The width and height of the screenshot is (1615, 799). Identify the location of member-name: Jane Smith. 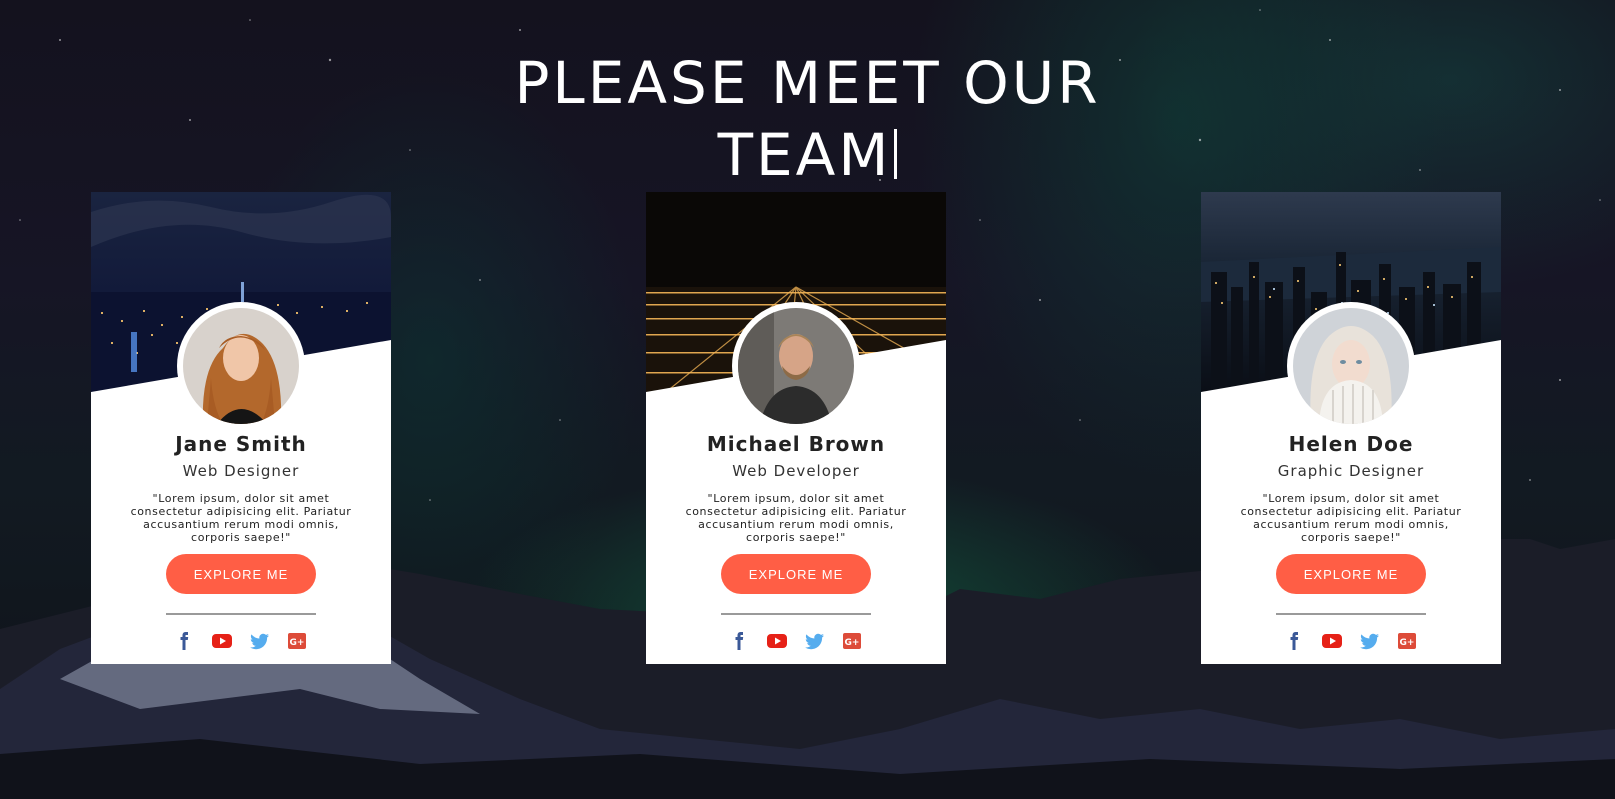
(241, 444).